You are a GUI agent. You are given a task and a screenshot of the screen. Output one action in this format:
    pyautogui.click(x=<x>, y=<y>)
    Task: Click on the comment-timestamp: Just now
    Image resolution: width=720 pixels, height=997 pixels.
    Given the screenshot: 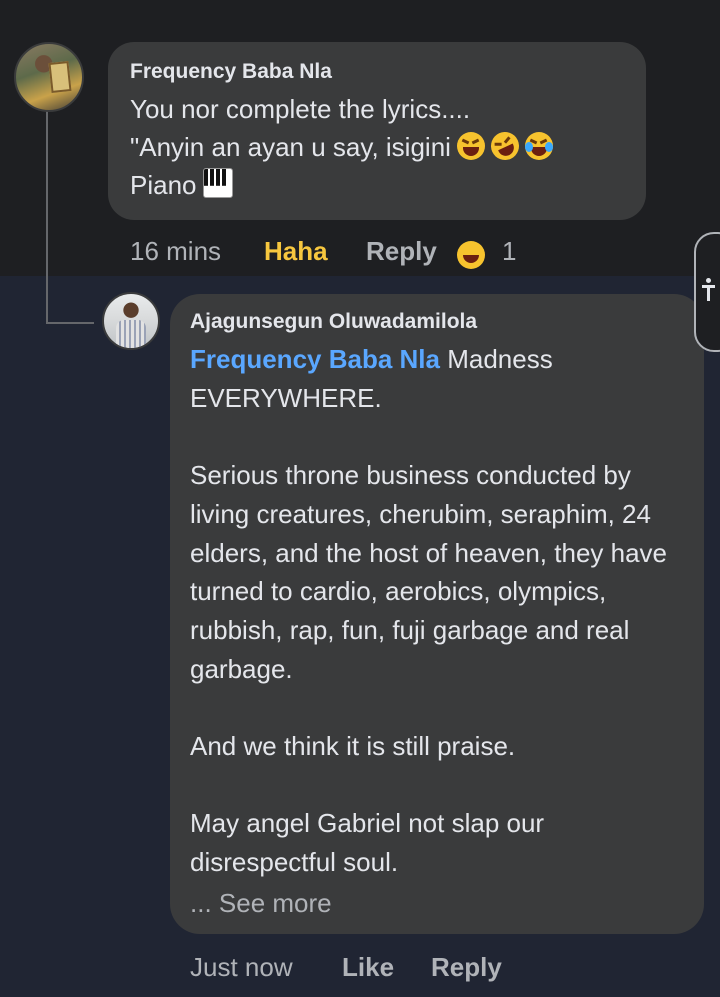 What is the action you would take?
    pyautogui.click(x=241, y=967)
    